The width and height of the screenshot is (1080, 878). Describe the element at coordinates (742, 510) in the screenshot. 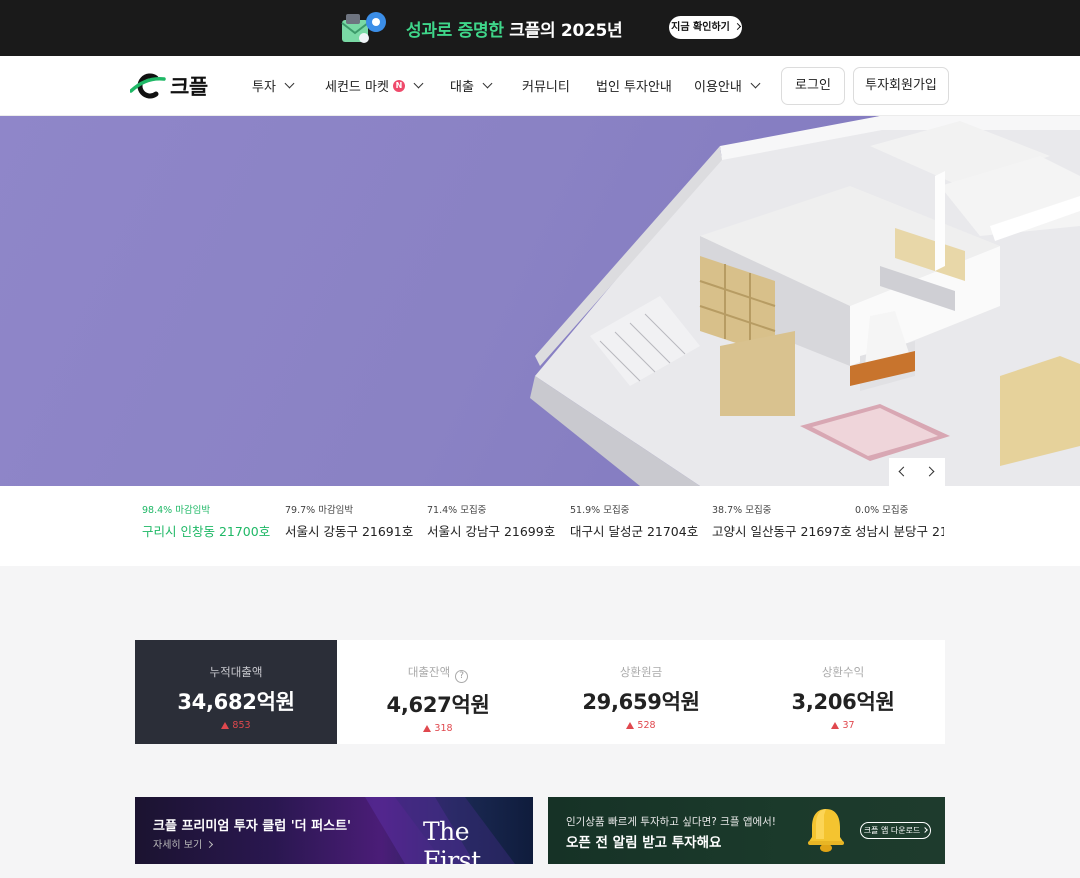

I see `listing-status: 38.7% 모집중` at that location.